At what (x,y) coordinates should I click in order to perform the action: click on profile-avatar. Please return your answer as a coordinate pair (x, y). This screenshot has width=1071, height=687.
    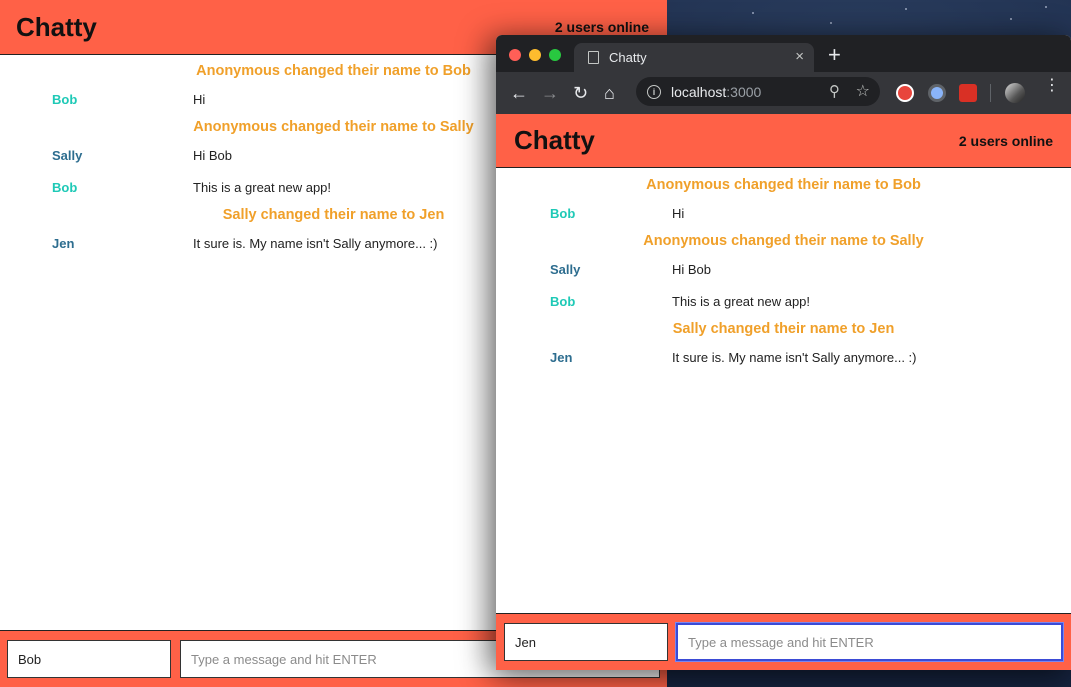
    Looking at the image, I should click on (1015, 93).